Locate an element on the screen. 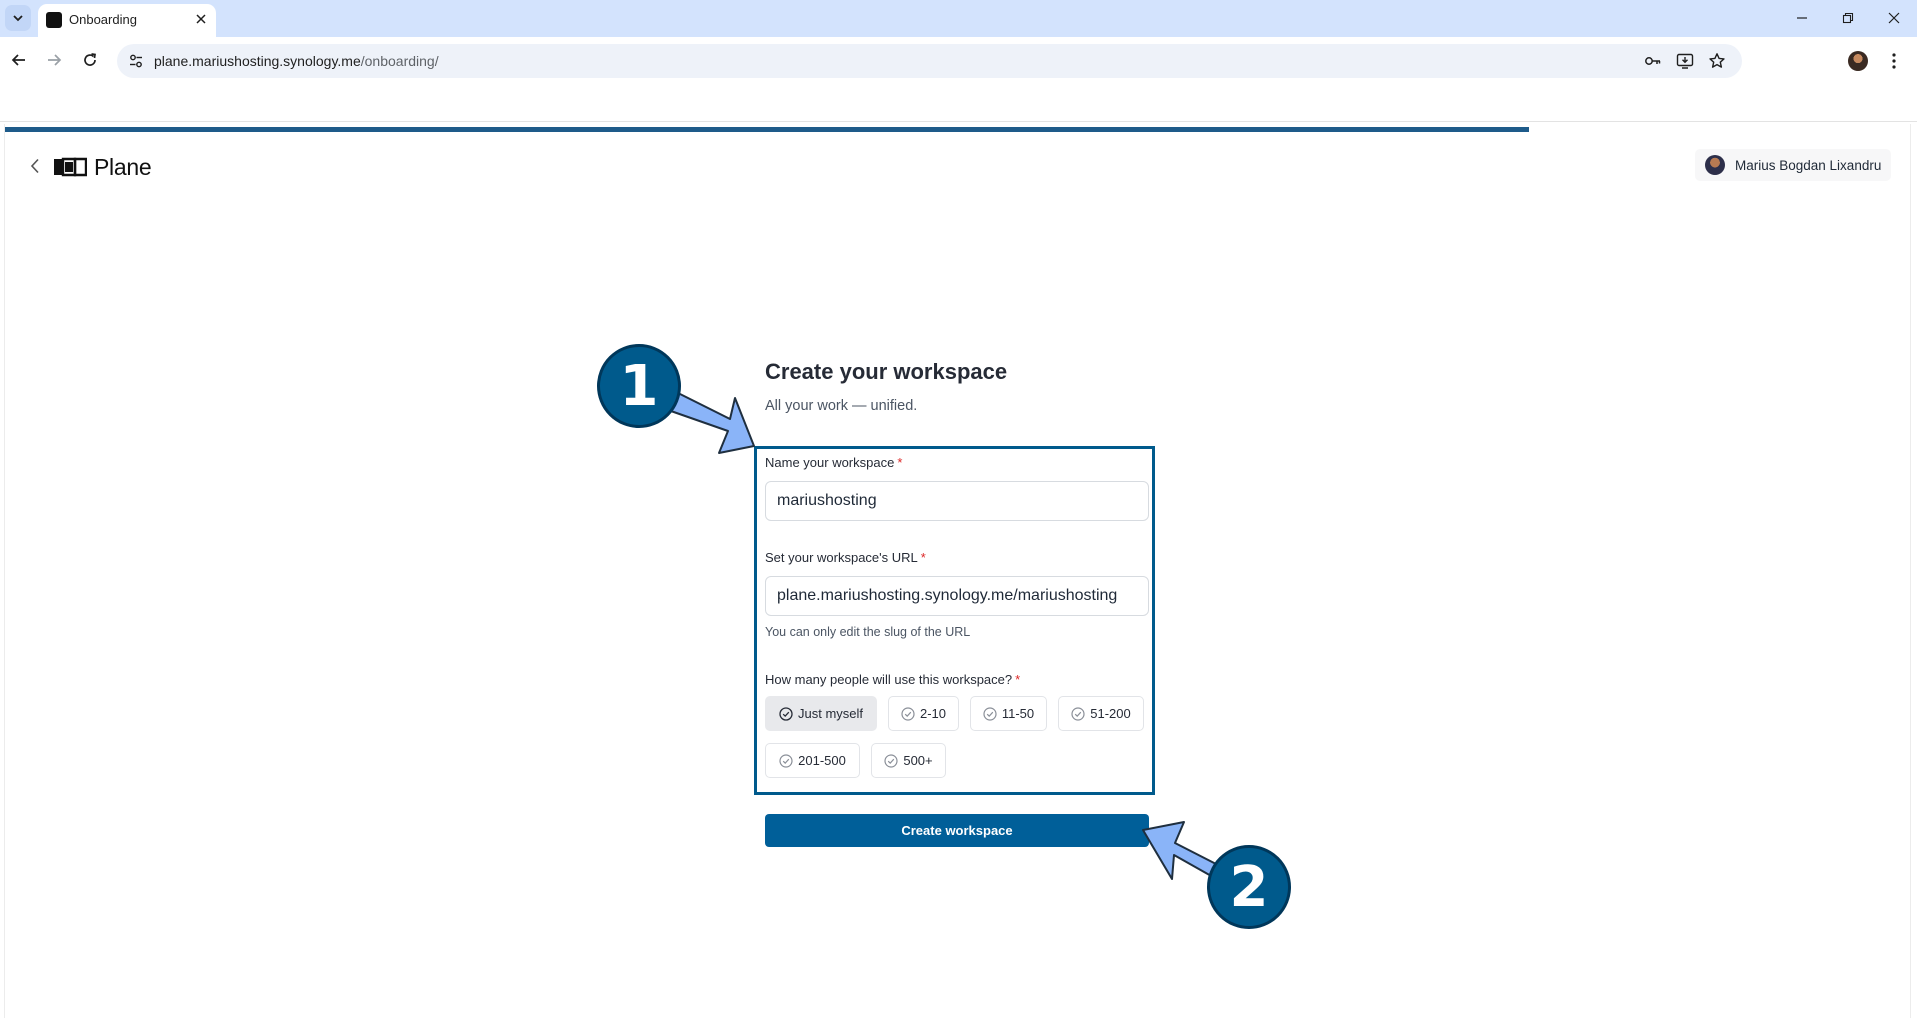 This screenshot has width=1917, height=1018. minimize-icon is located at coordinates (1802, 18).